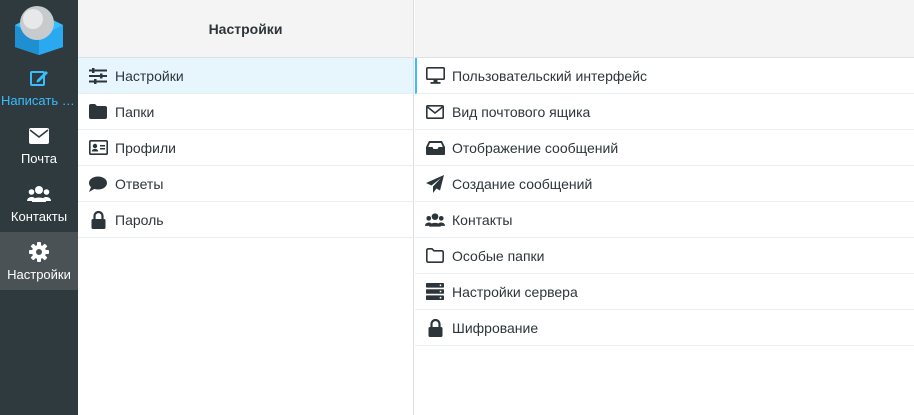 This screenshot has width=914, height=415. Describe the element at coordinates (664, 184) in the screenshot. I see `section-composing: Создание сообщений` at that location.